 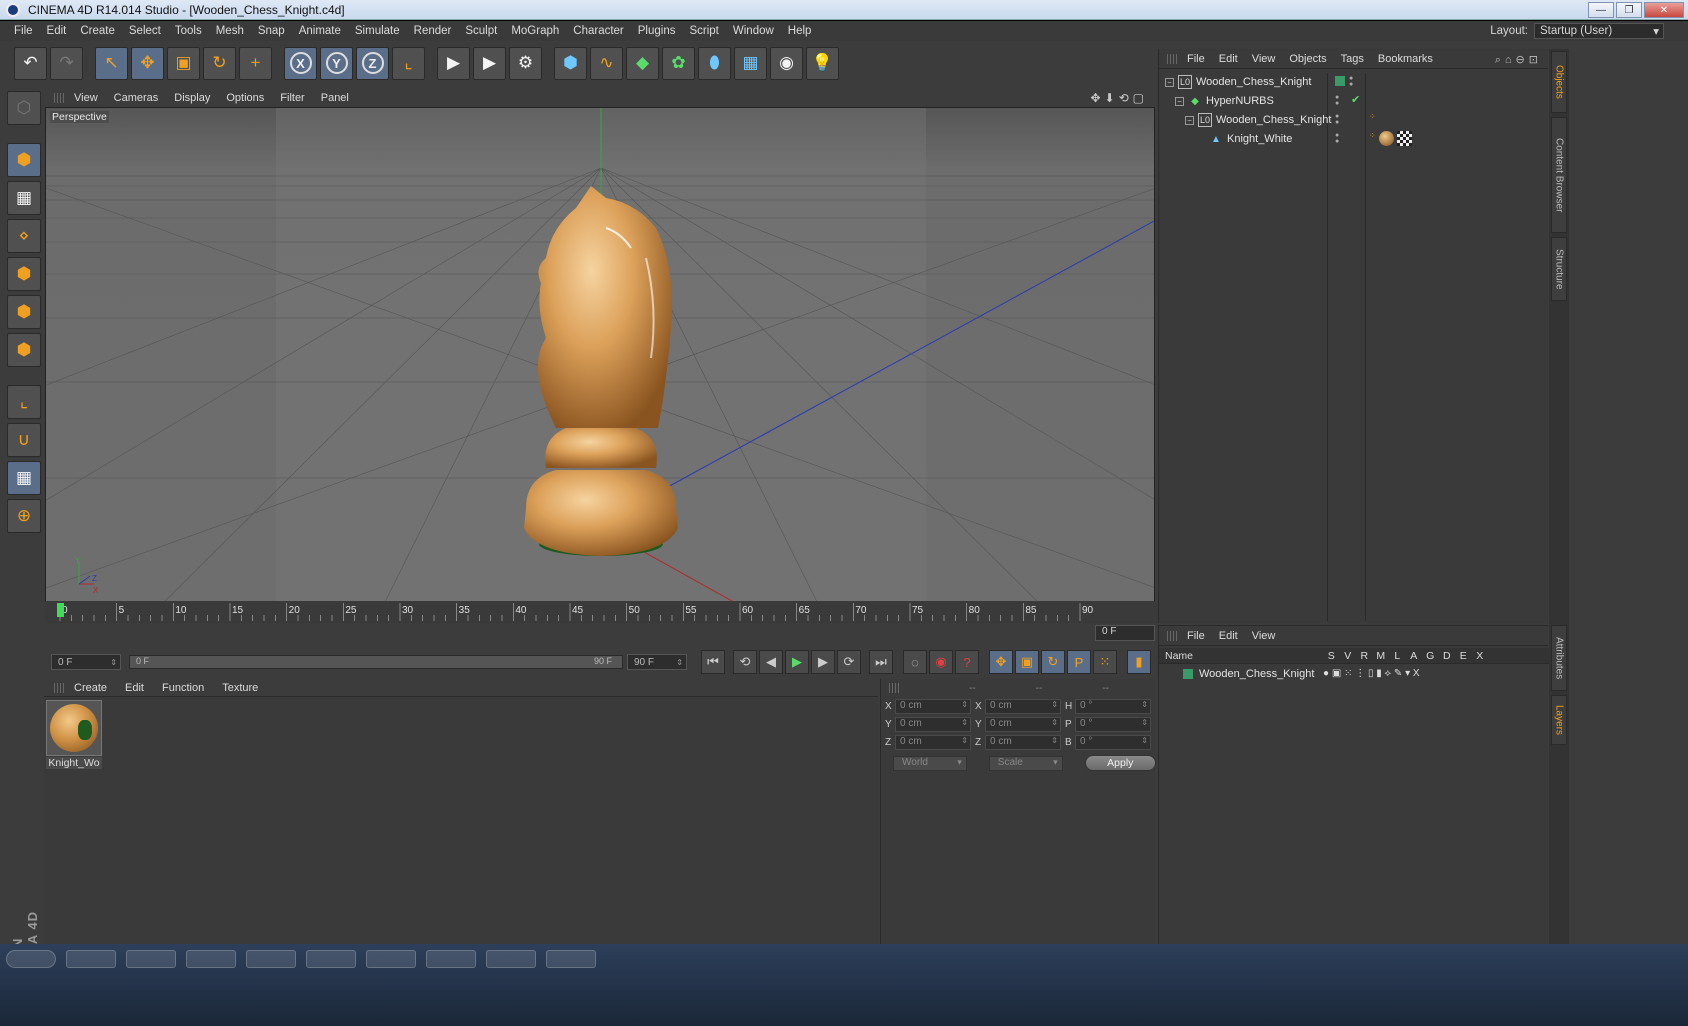 What do you see at coordinates (1381, 656) in the screenshot?
I see `layer-col-manager: M` at bounding box center [1381, 656].